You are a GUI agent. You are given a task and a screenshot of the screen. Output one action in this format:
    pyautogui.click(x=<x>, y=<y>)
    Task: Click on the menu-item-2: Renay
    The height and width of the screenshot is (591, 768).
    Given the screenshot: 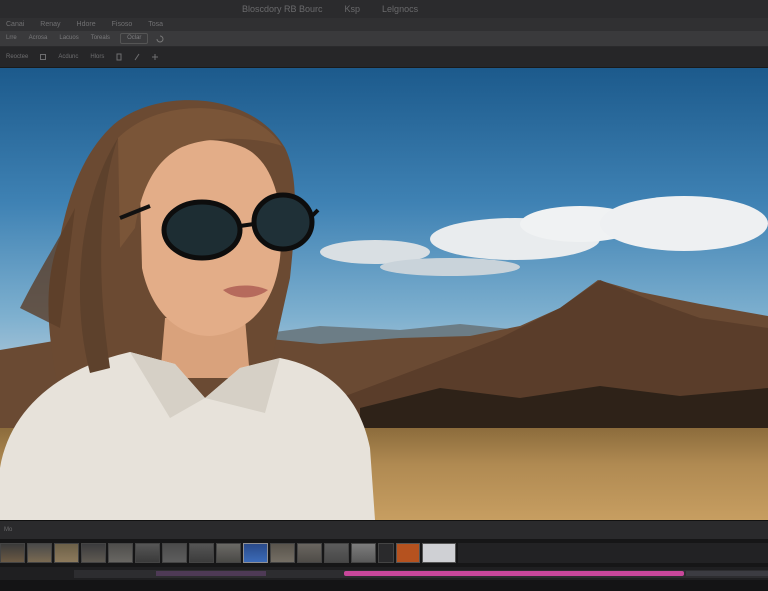 What is the action you would take?
    pyautogui.click(x=50, y=24)
    